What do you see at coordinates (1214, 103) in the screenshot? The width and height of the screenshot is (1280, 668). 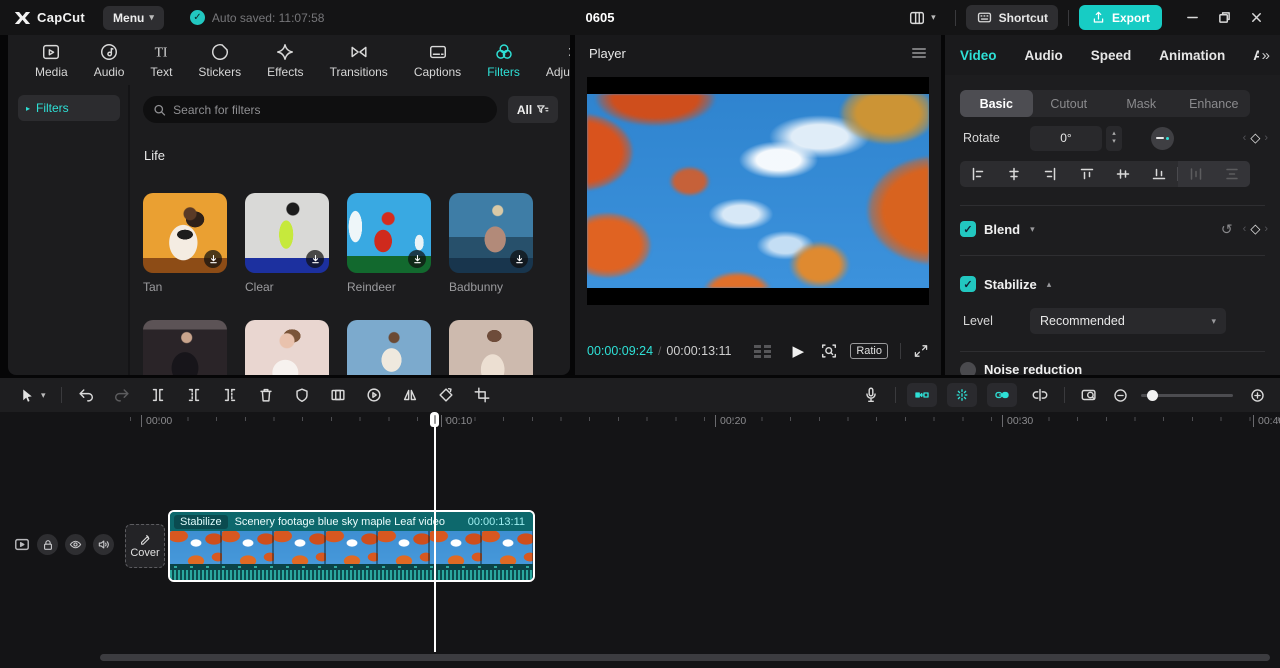 I see `subtab-enhance: Enhance` at bounding box center [1214, 103].